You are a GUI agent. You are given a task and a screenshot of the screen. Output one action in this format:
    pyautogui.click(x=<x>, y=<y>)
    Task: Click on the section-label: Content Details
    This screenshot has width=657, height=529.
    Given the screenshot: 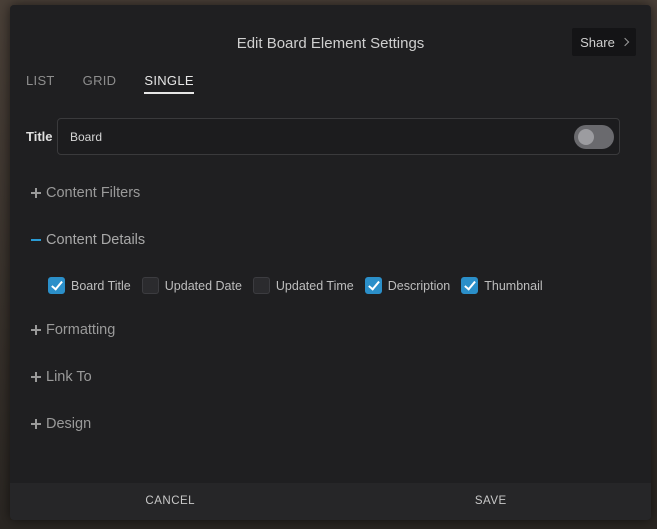 What is the action you would take?
    pyautogui.click(x=96, y=240)
    